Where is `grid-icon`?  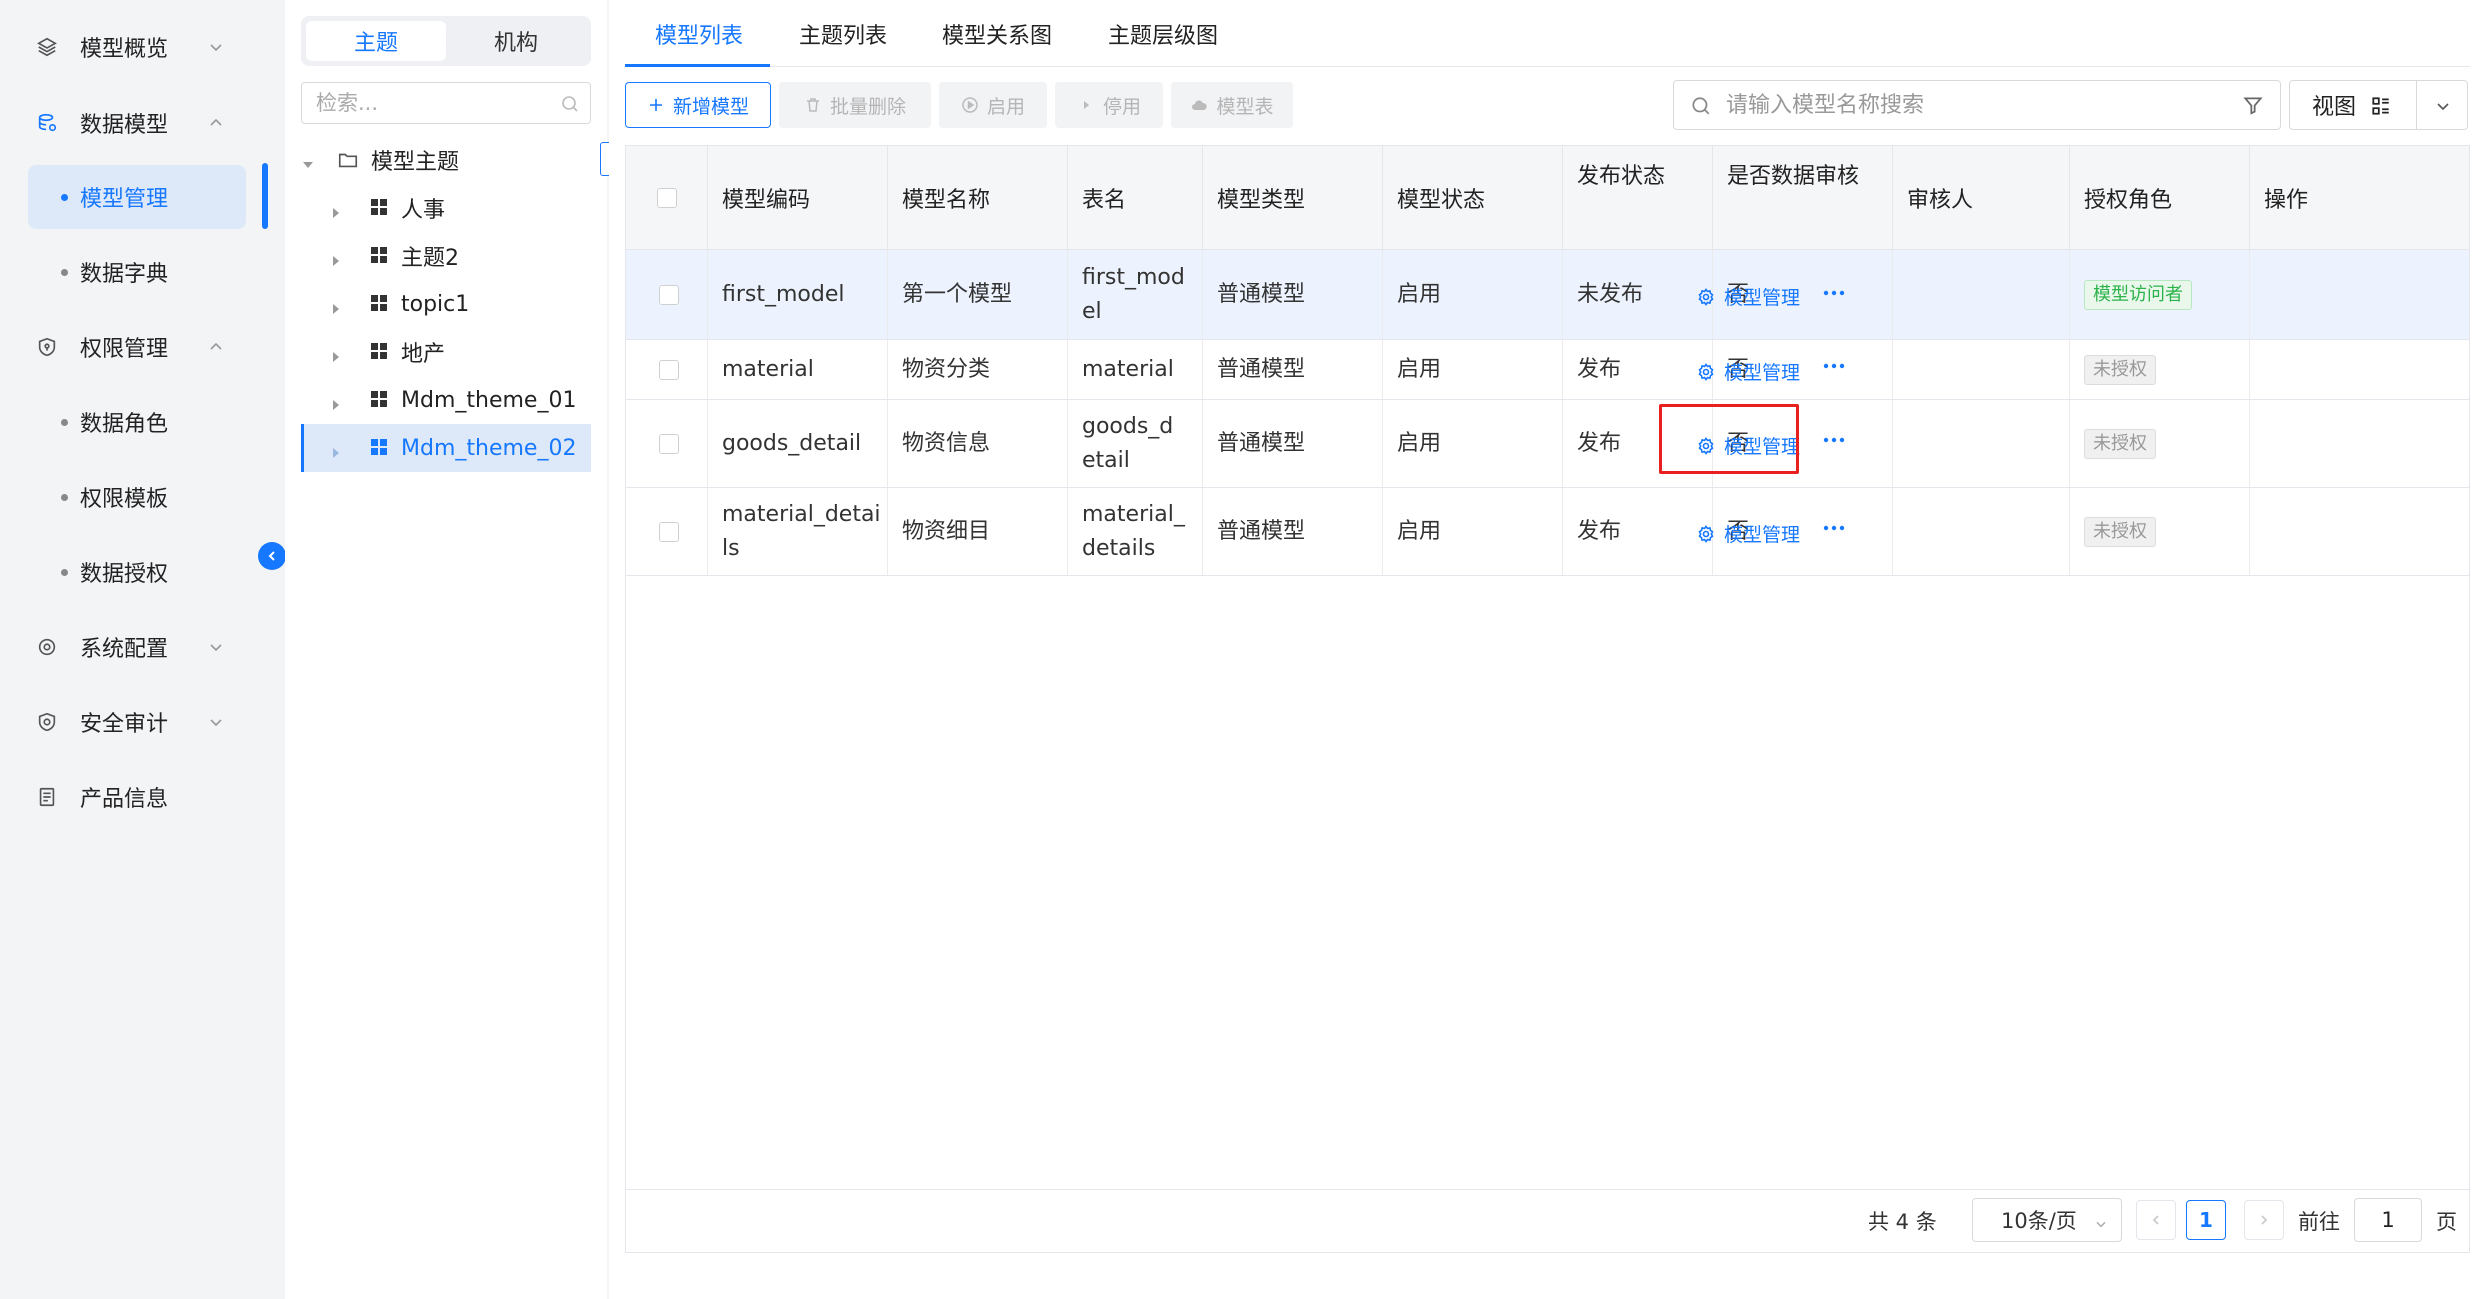 grid-icon is located at coordinates (380, 448).